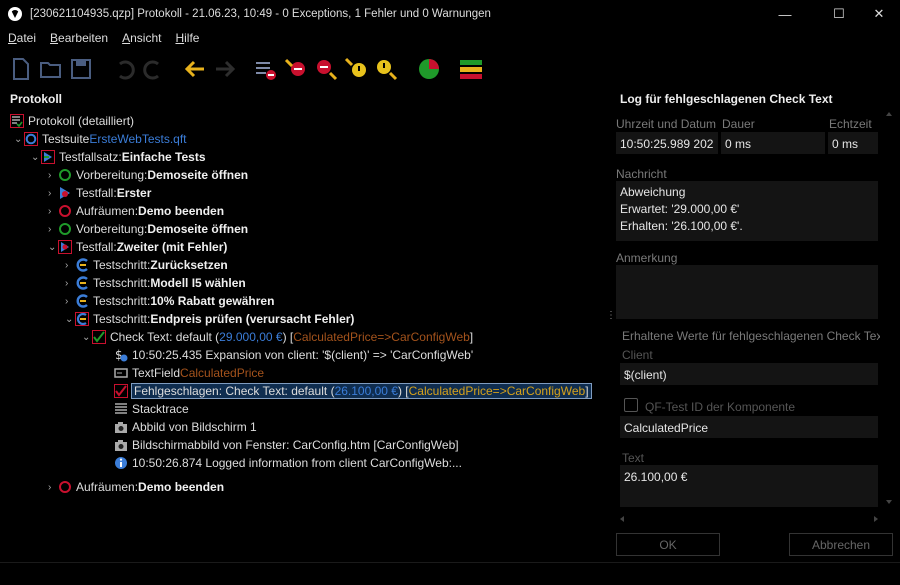  Describe the element at coordinates (225, 69) in the screenshot. I see `forward-arrow-icon` at that location.